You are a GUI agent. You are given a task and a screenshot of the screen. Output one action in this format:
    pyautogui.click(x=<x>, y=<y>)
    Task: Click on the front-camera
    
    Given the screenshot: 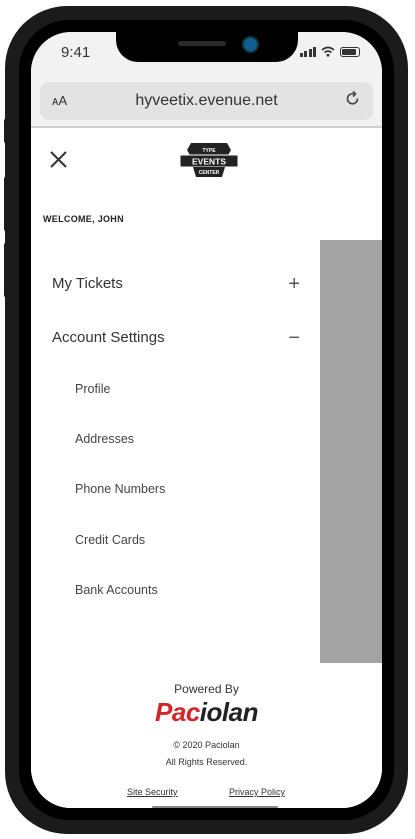 What is the action you would take?
    pyautogui.click(x=250, y=44)
    